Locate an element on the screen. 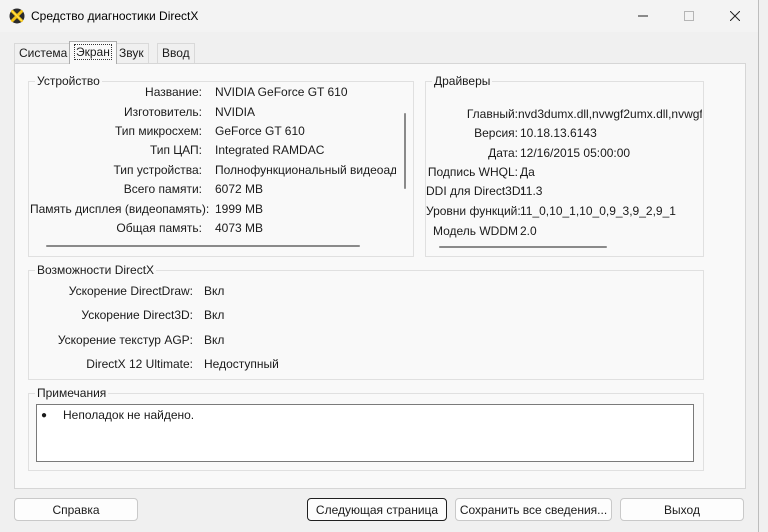 Image resolution: width=768 pixels, height=532 pixels. minimize-icon is located at coordinates (643, 16).